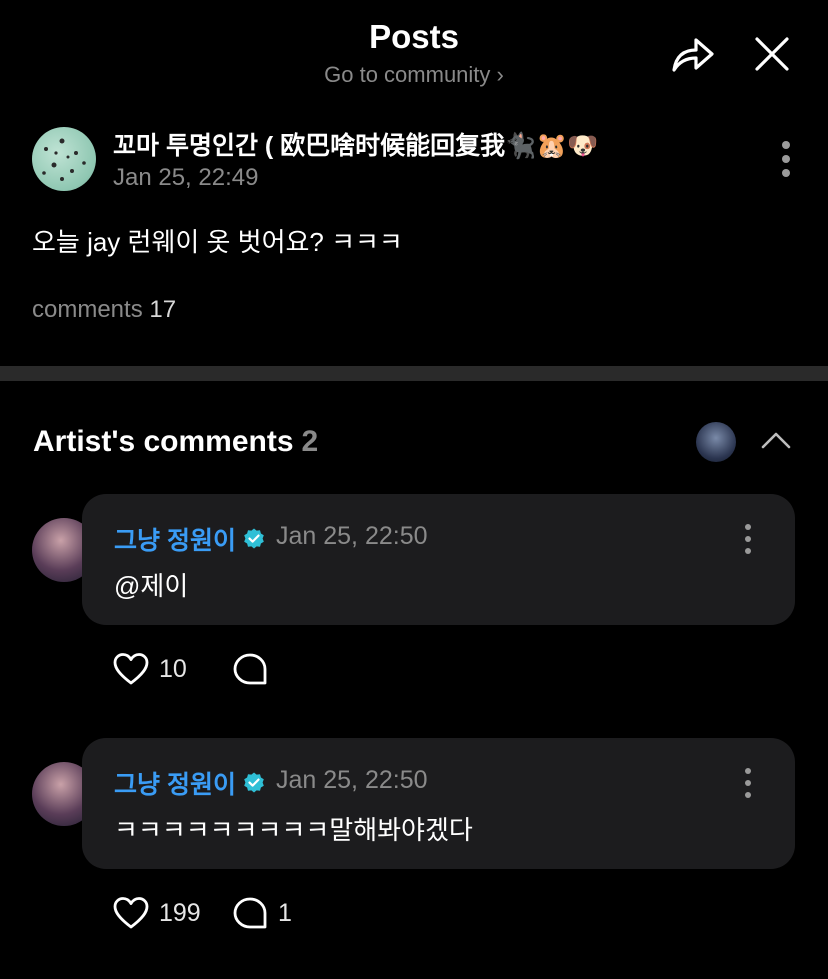 This screenshot has height=979, width=828. What do you see at coordinates (151, 586) in the screenshot?
I see `comment-text: @제이` at bounding box center [151, 586].